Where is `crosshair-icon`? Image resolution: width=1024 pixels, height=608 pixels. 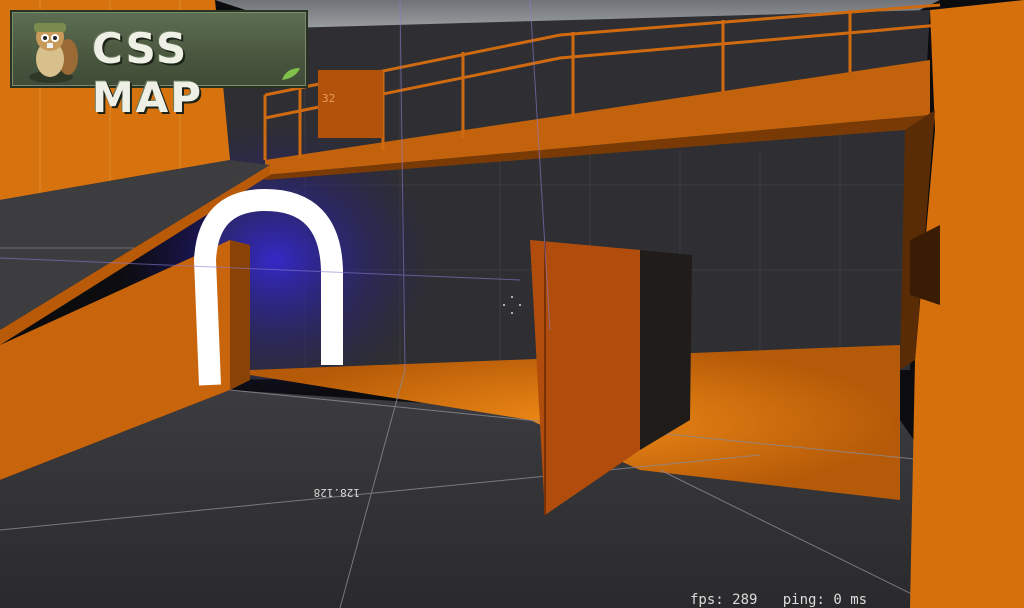 crosshair-icon is located at coordinates (512, 305).